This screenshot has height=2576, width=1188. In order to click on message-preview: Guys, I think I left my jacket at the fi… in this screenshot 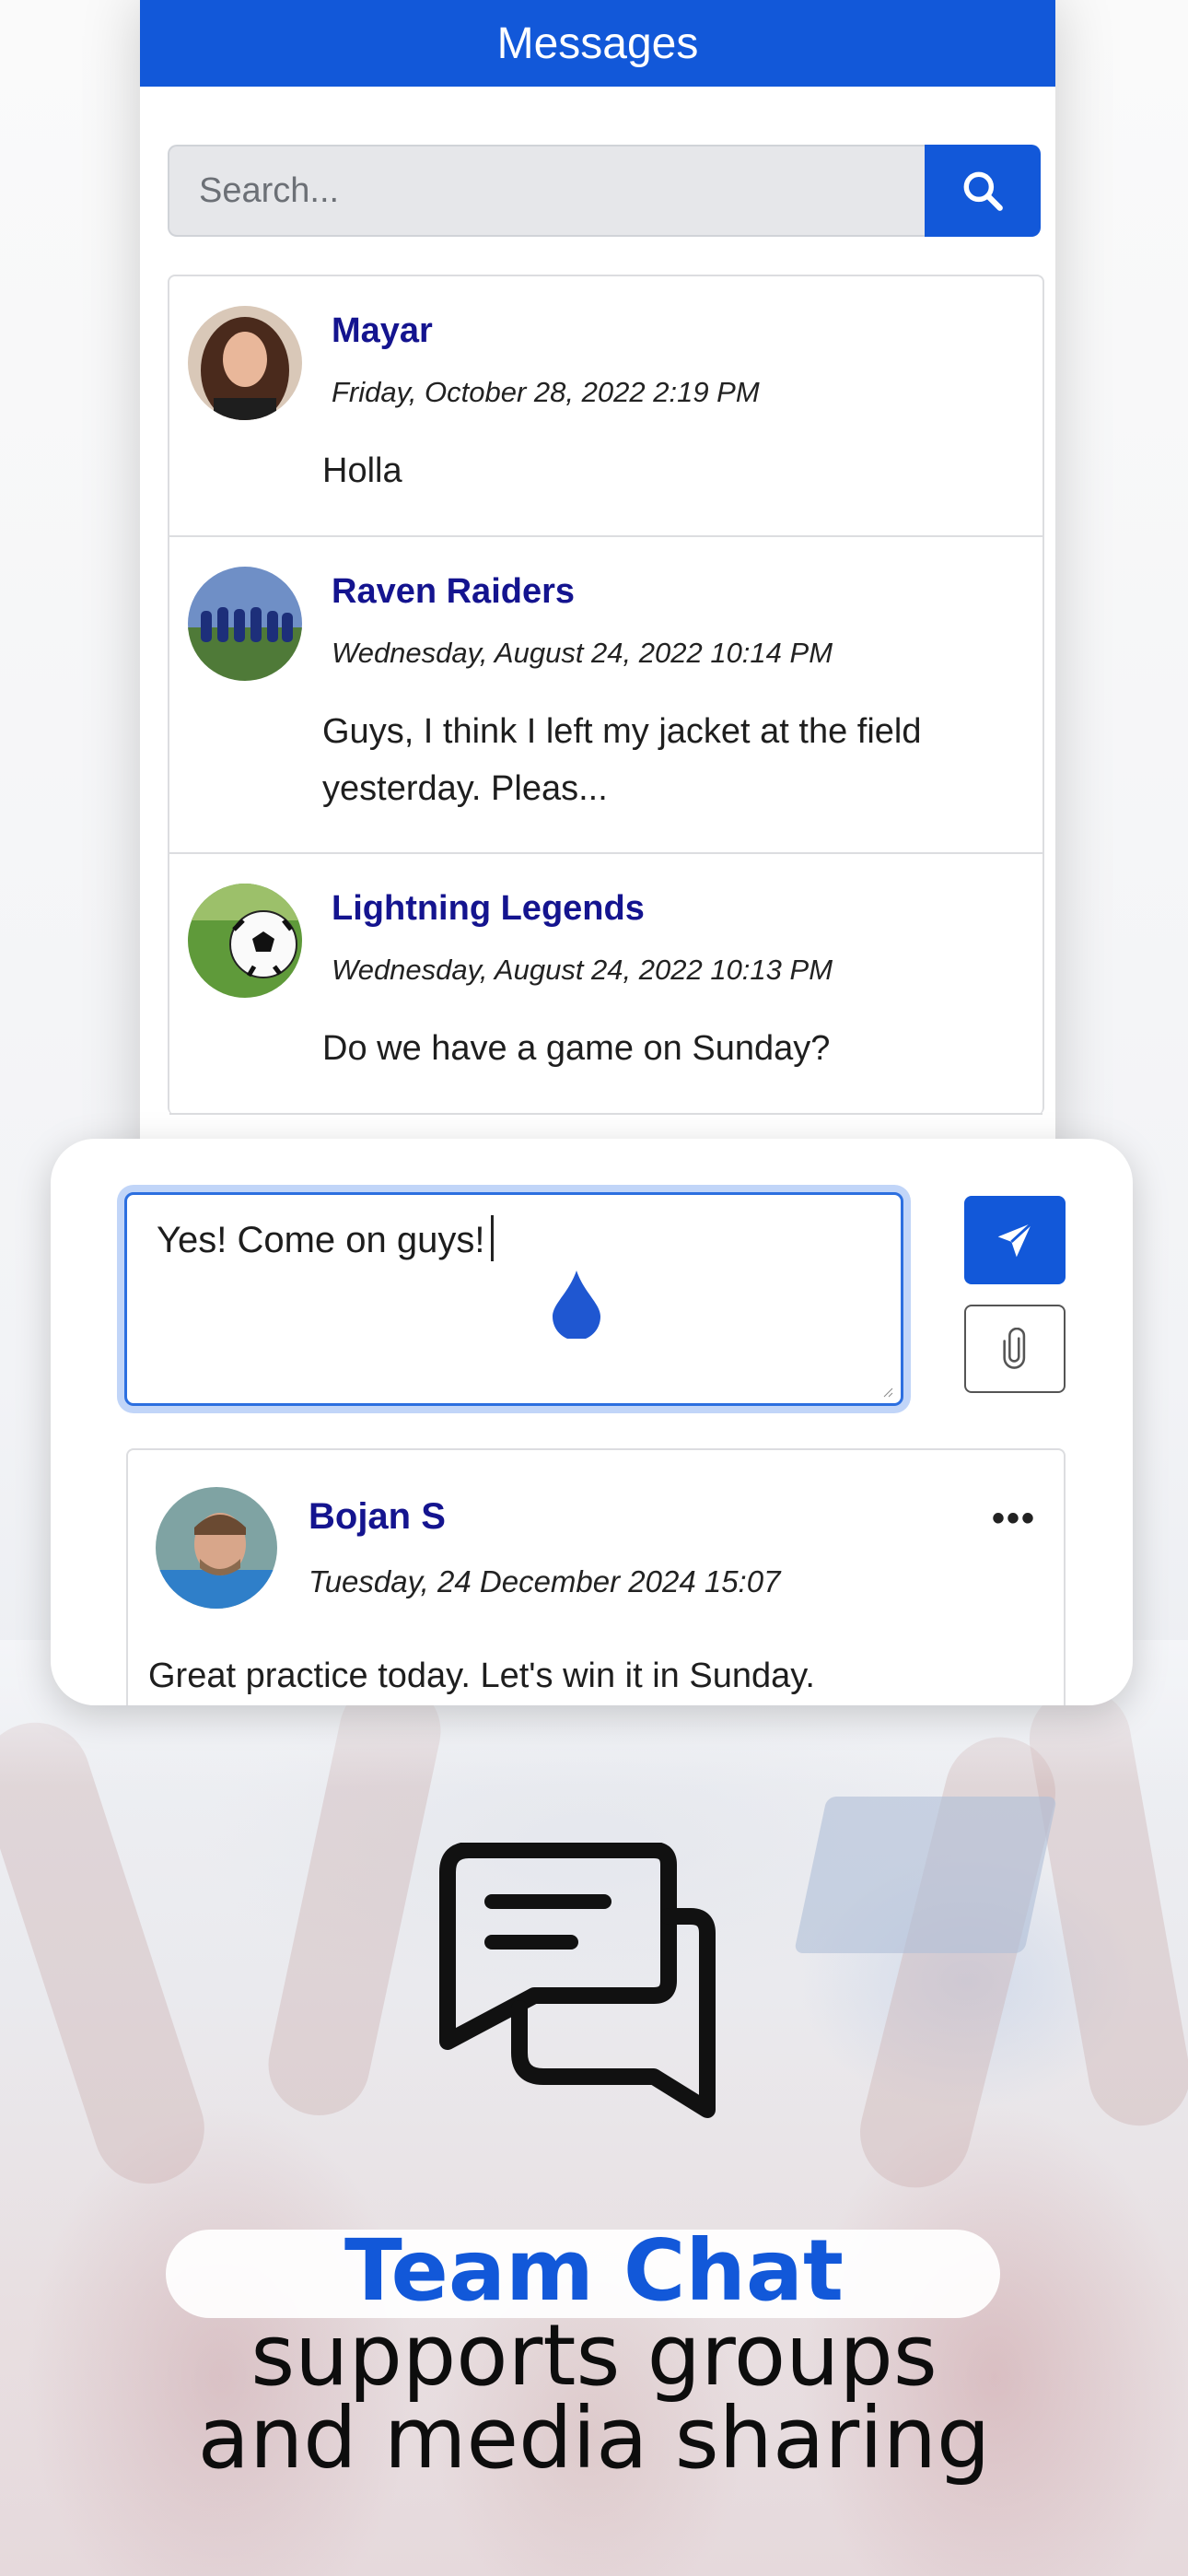, I will do `click(622, 760)`.